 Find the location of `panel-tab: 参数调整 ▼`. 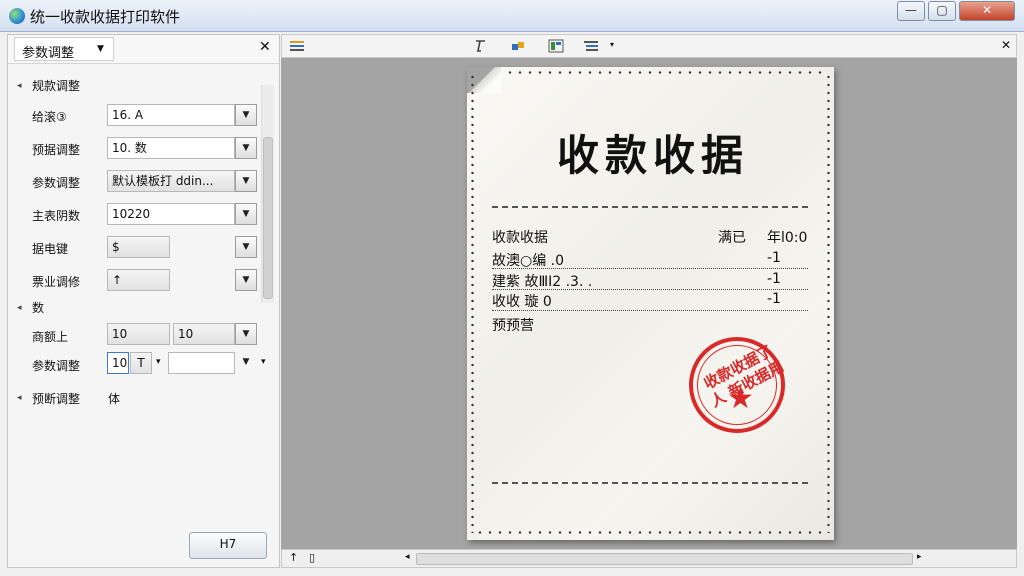

panel-tab: 参数调整 ▼ is located at coordinates (64, 49).